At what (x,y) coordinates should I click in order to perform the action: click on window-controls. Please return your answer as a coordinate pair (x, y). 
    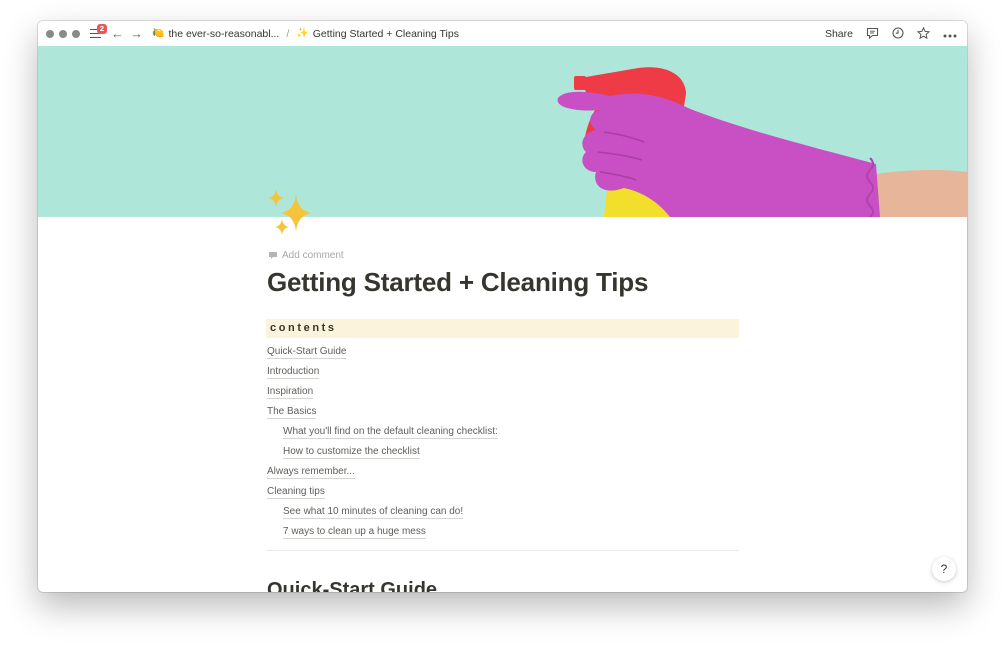
    Looking at the image, I should click on (63, 33).